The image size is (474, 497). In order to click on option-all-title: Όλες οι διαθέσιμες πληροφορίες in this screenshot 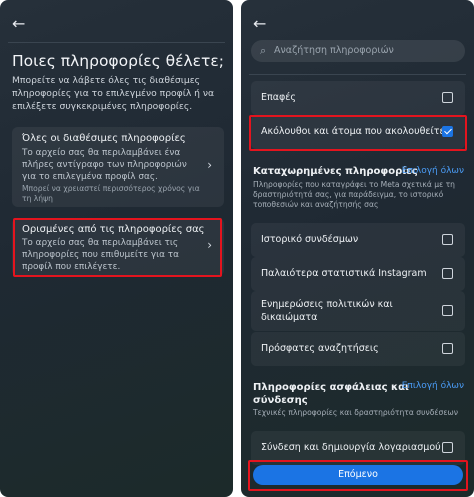, I will do `click(104, 138)`.